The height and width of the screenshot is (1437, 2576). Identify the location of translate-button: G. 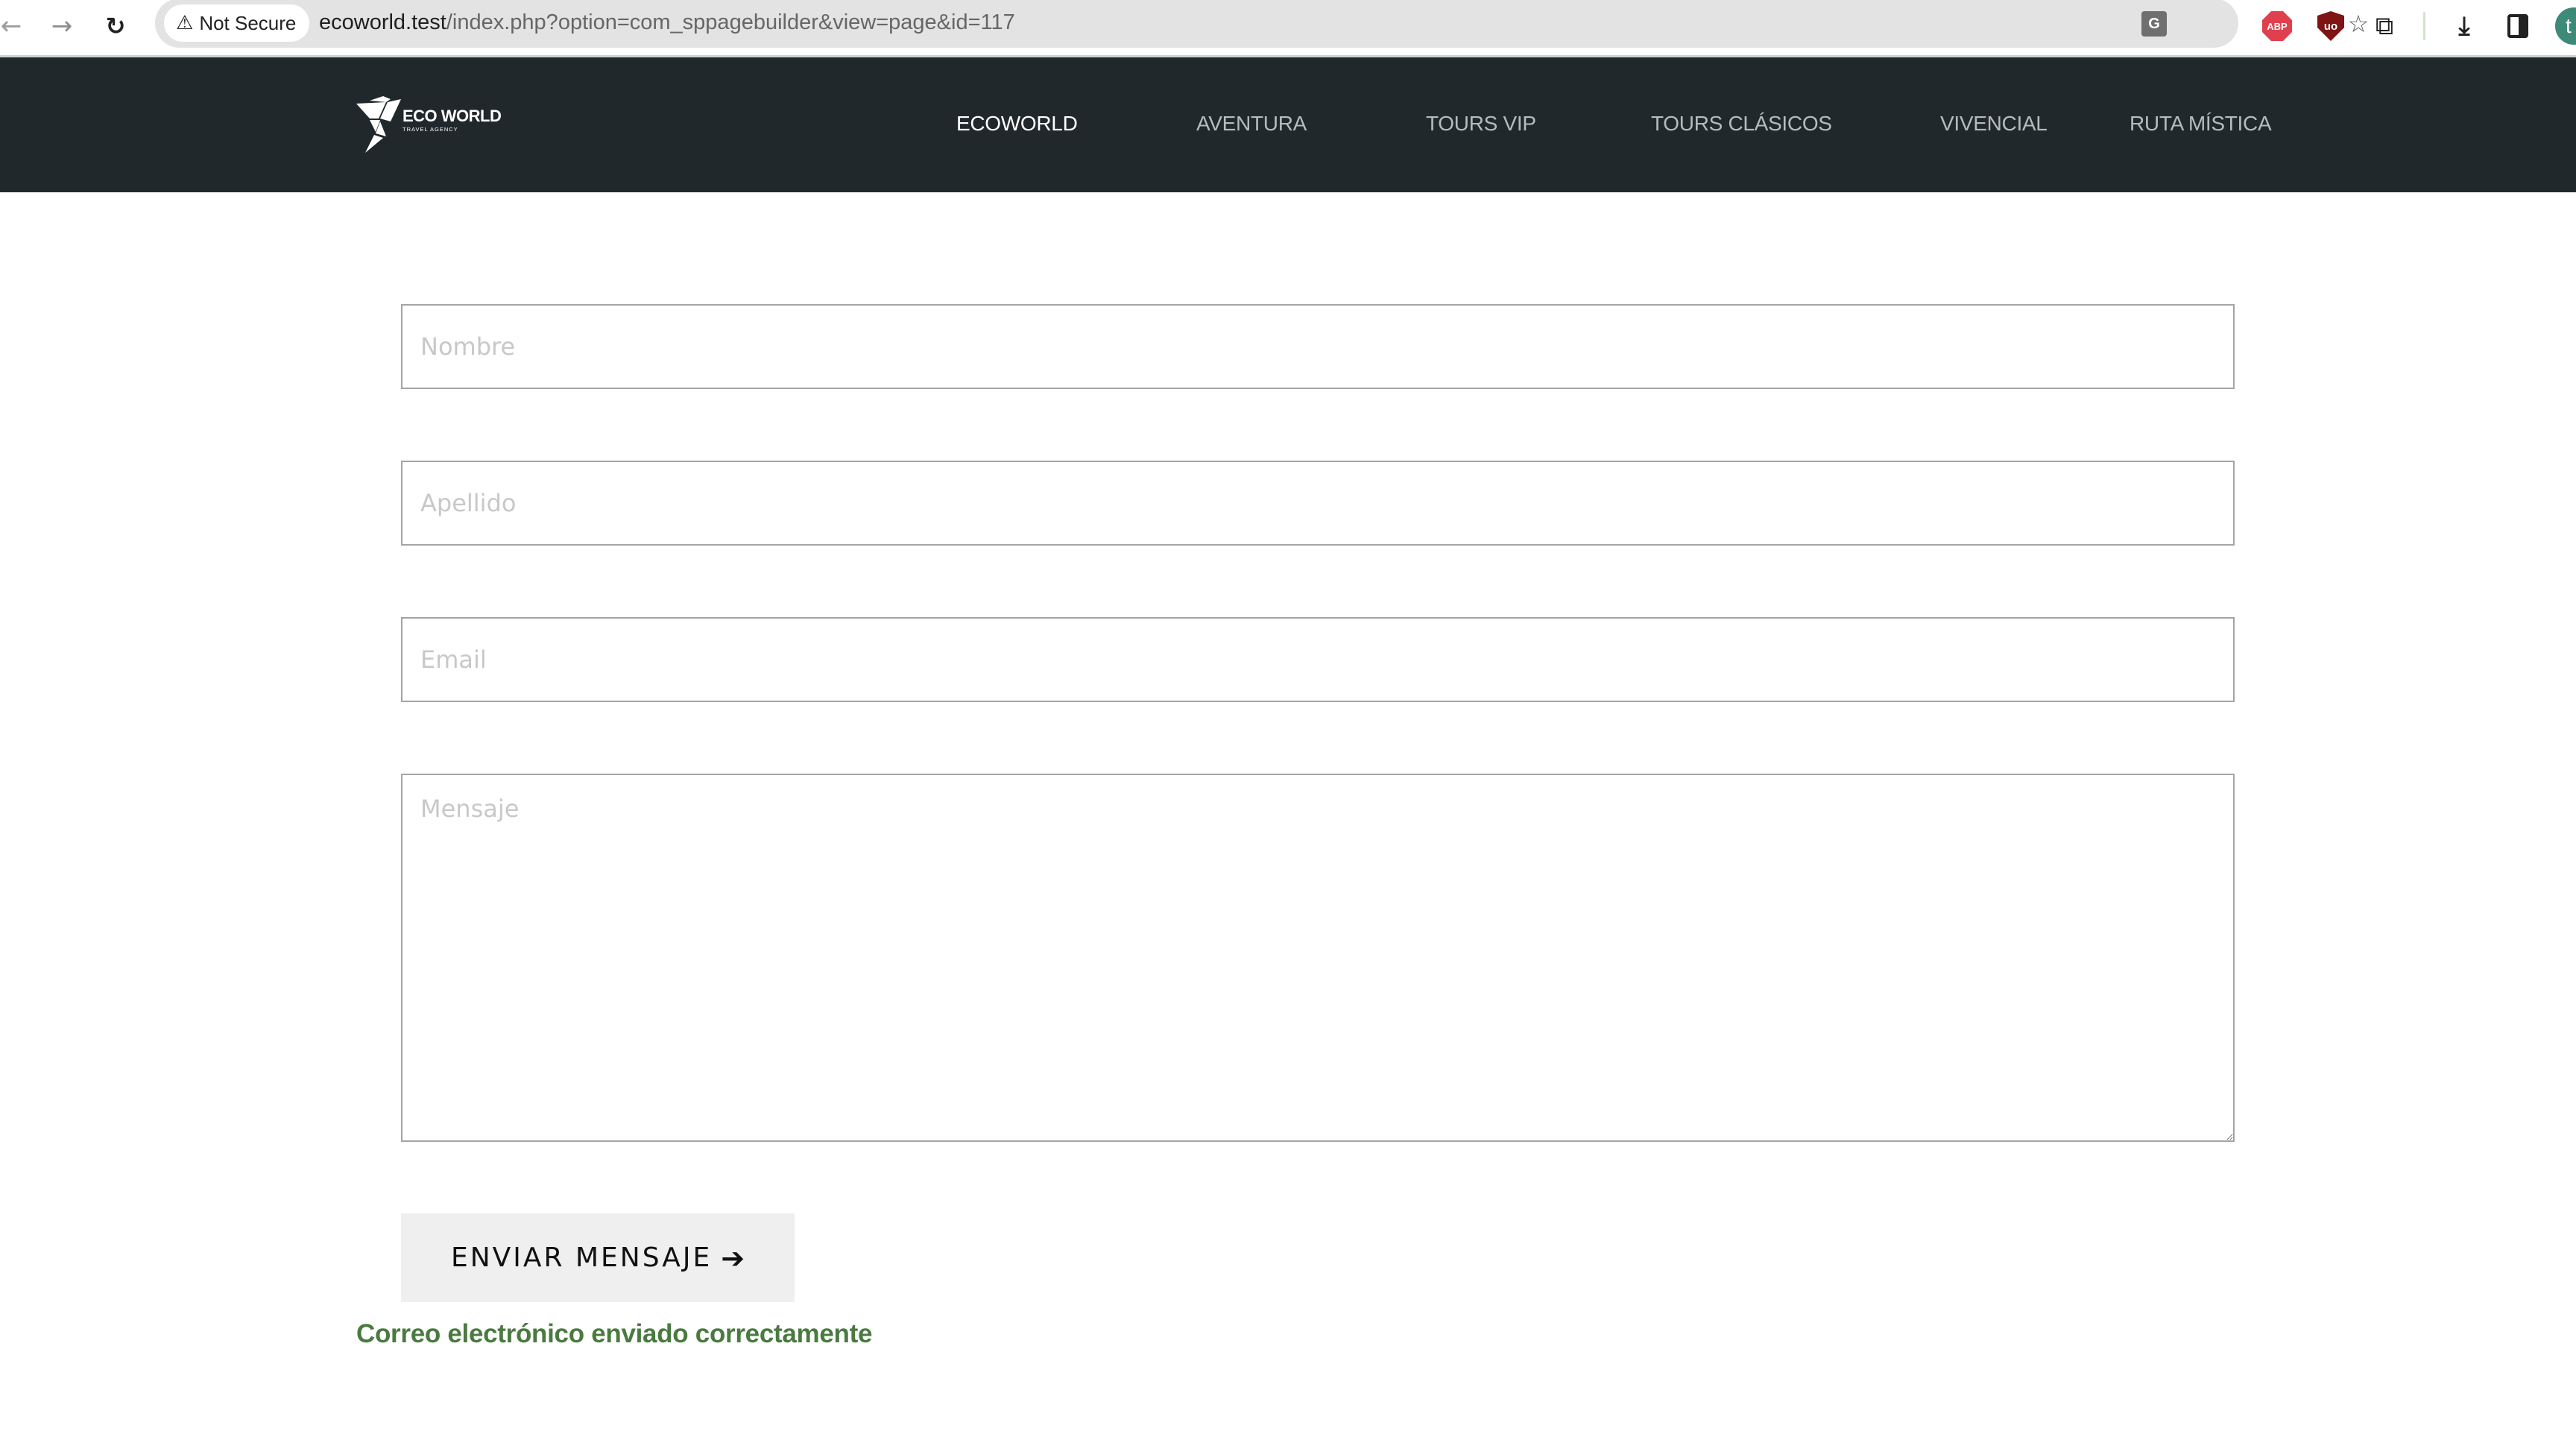
(2154, 24).